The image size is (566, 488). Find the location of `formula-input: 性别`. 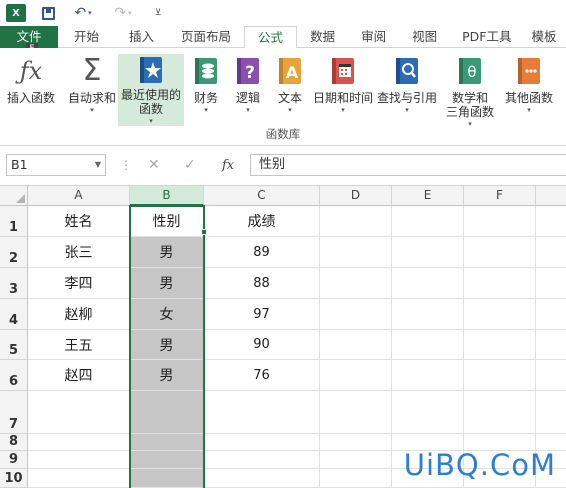

formula-input: 性别 is located at coordinates (408, 165).